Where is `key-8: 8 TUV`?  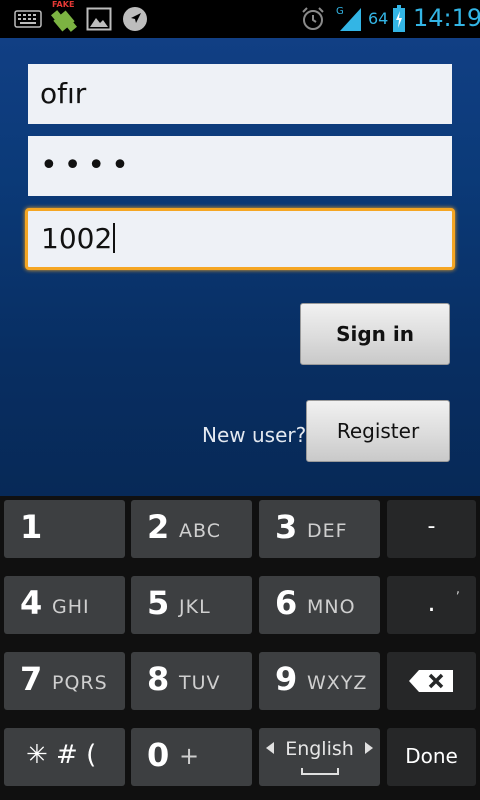 key-8: 8 TUV is located at coordinates (191, 681).